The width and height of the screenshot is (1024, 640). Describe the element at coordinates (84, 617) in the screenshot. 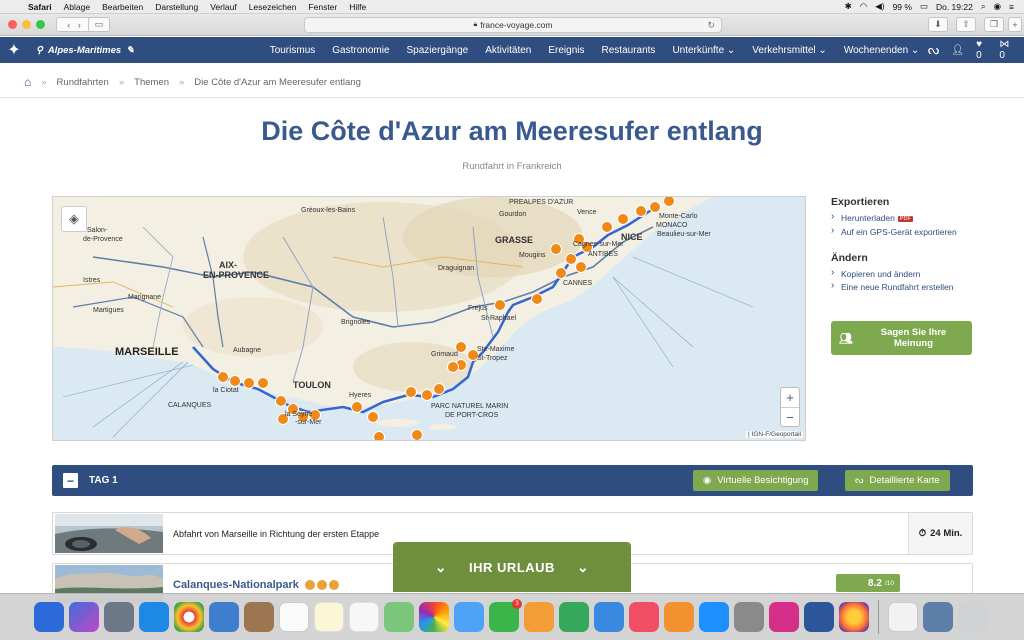

I see `siri-app-icon` at that location.